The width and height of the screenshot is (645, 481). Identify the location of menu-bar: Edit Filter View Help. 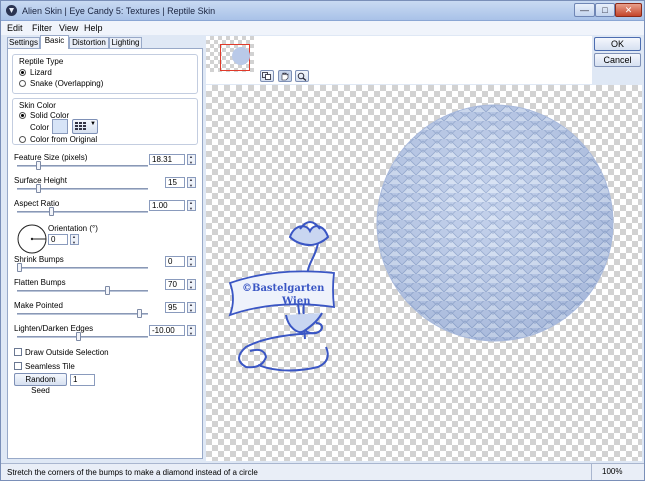
(322, 28).